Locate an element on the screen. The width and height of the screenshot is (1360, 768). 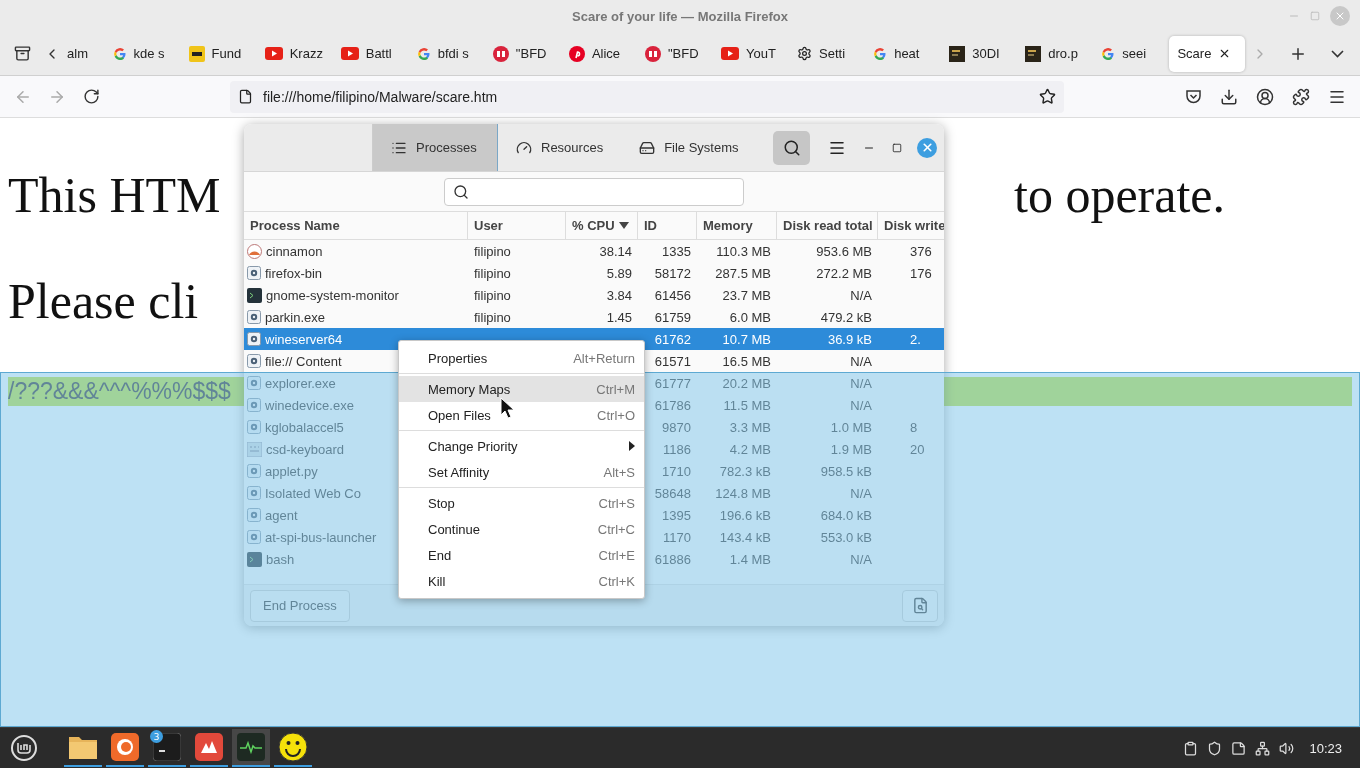
browser-tab: heat is located at coordinates (903, 53).